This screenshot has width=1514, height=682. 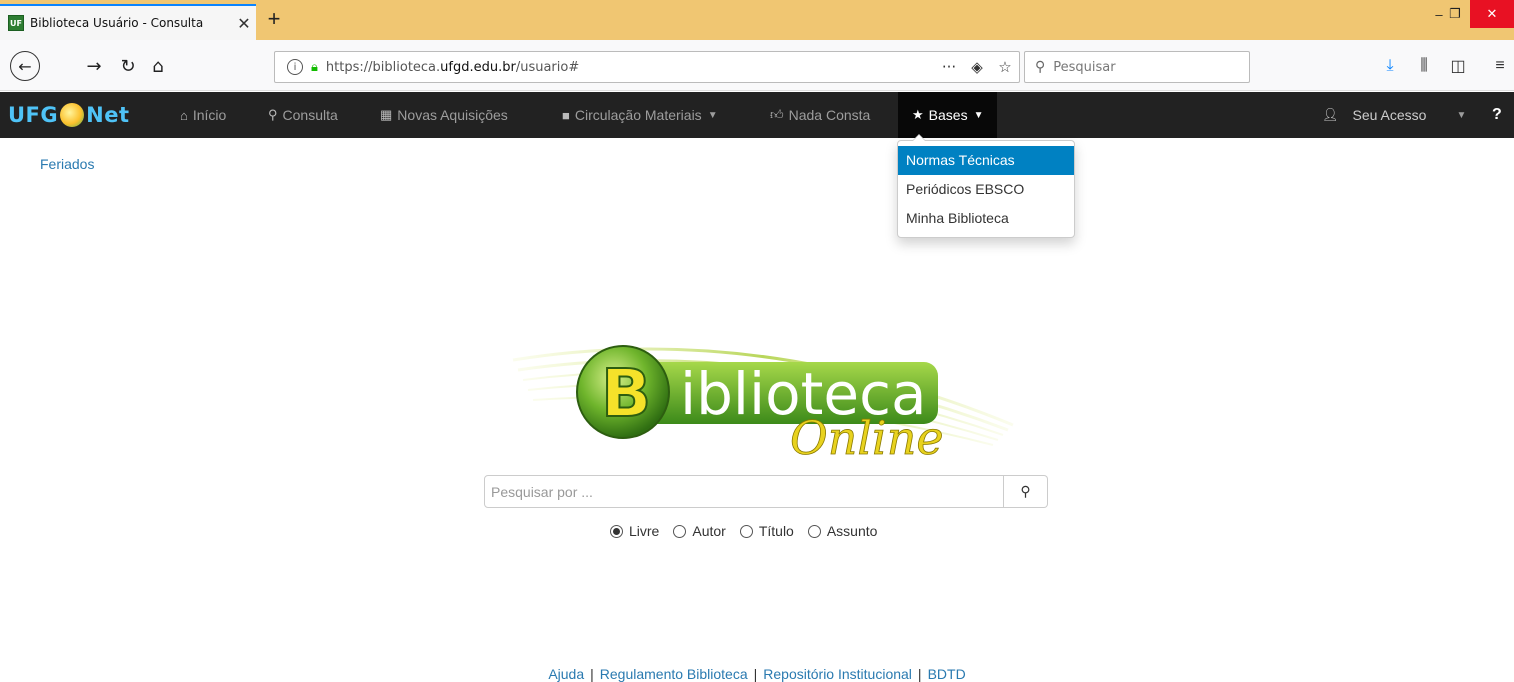 I want to click on nav-label: Consulta, so click(x=310, y=115).